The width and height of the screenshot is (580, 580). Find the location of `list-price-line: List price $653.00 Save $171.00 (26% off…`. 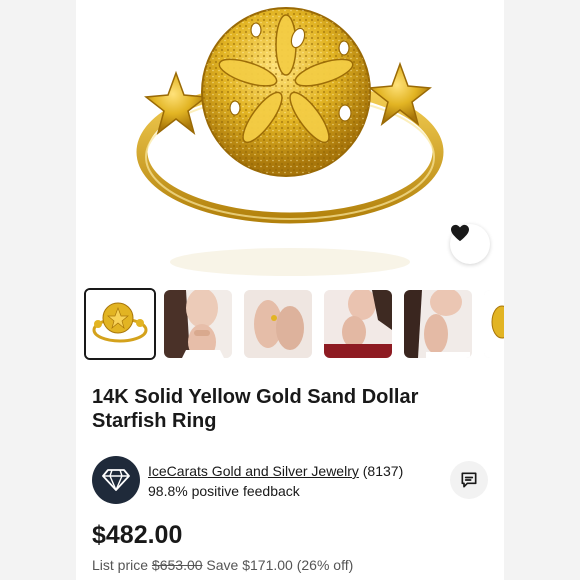

list-price-line: List price $653.00 Save $171.00 (26% off… is located at coordinates (222, 565).